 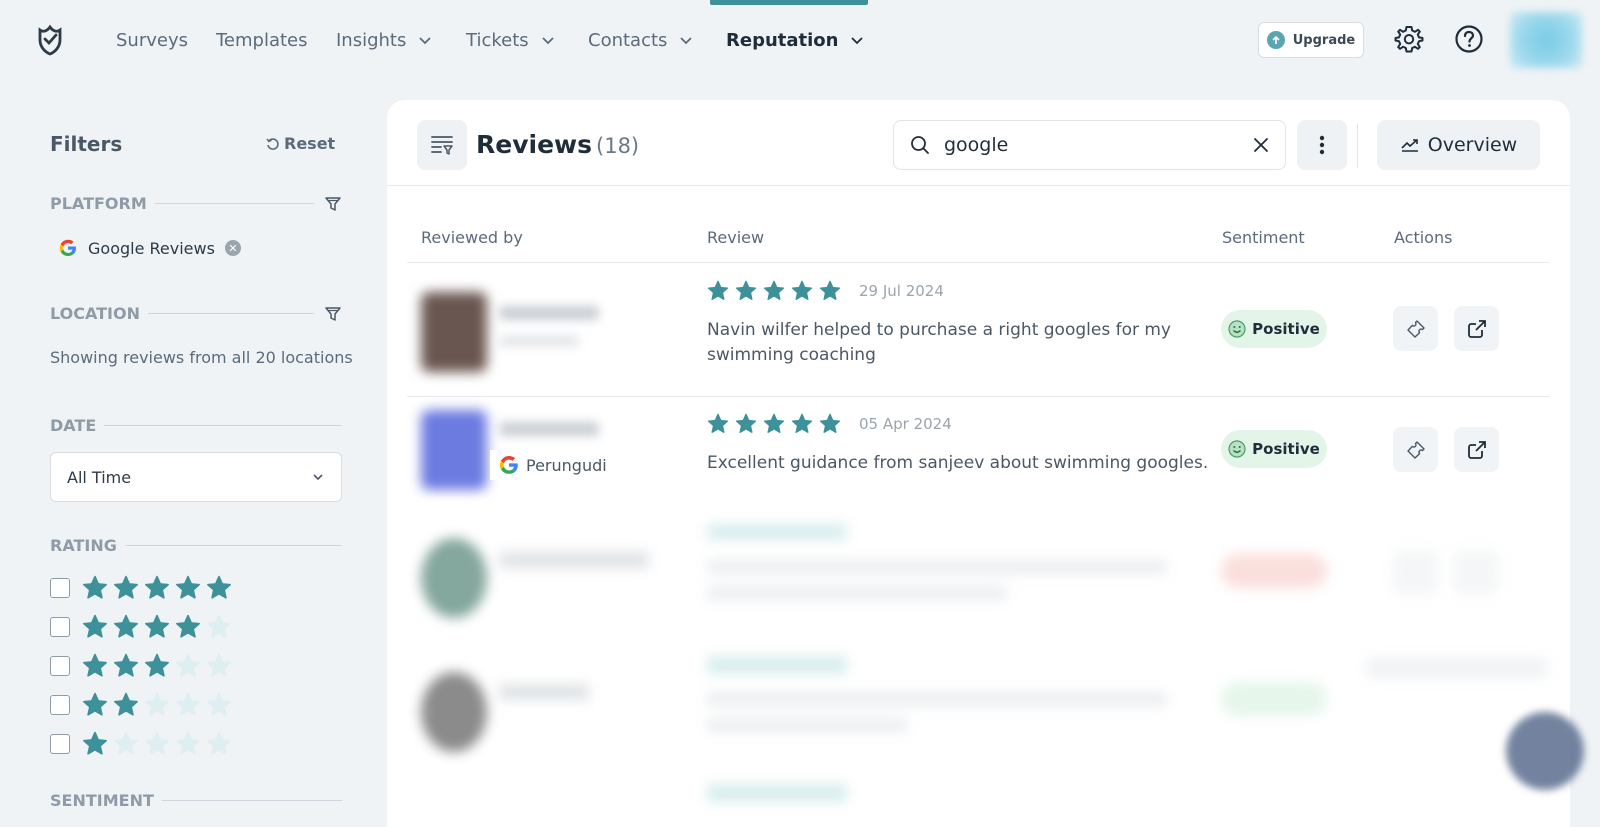 What do you see at coordinates (73, 425) in the screenshot?
I see `date-label: DATE` at bounding box center [73, 425].